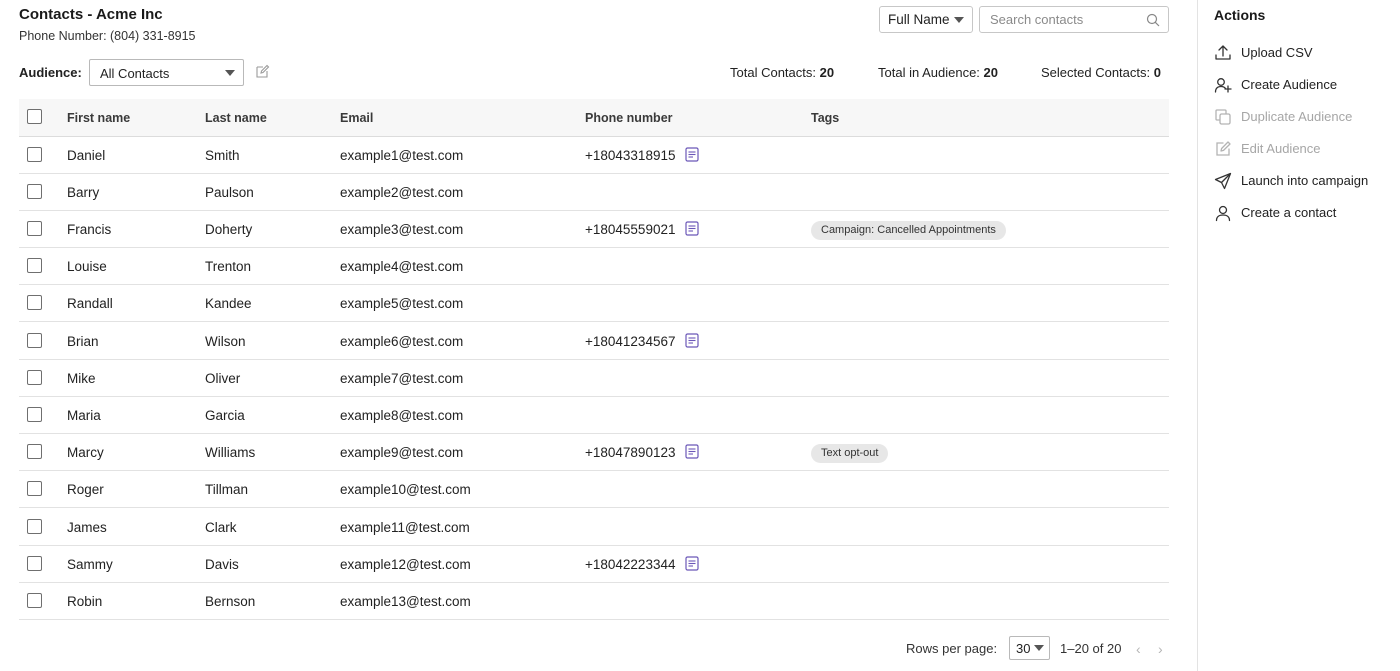 Image resolution: width=1400 pixels, height=671 pixels. What do you see at coordinates (1289, 84) in the screenshot?
I see `create-audience-label: Create Audience` at bounding box center [1289, 84].